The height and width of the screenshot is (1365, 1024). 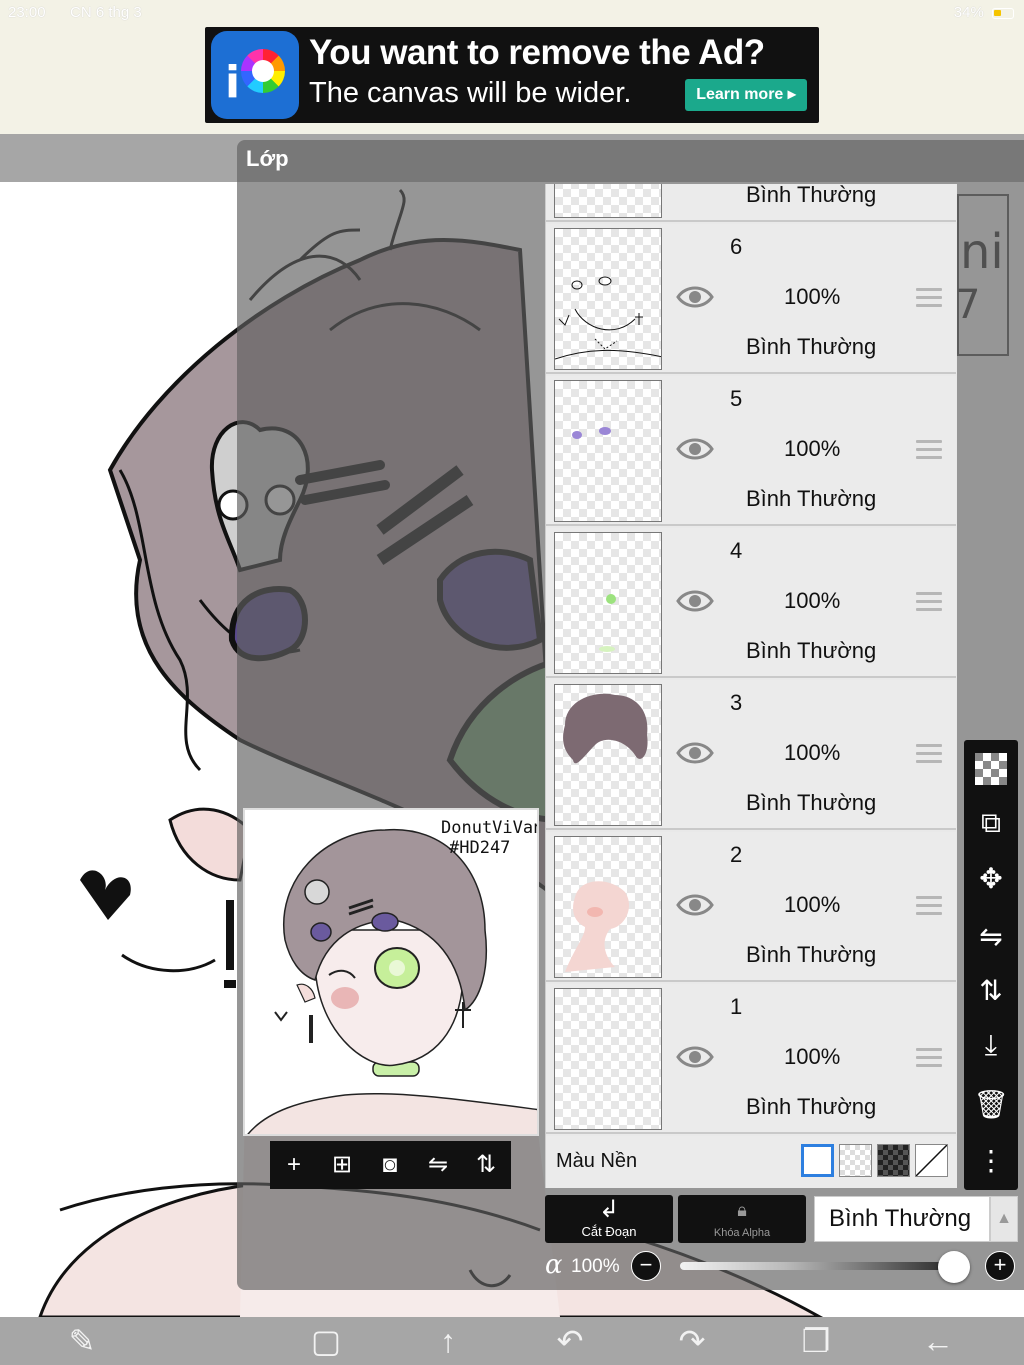 What do you see at coordinates (742, 1233) in the screenshot?
I see `alpha-lock-label: Khóa Alpha` at bounding box center [742, 1233].